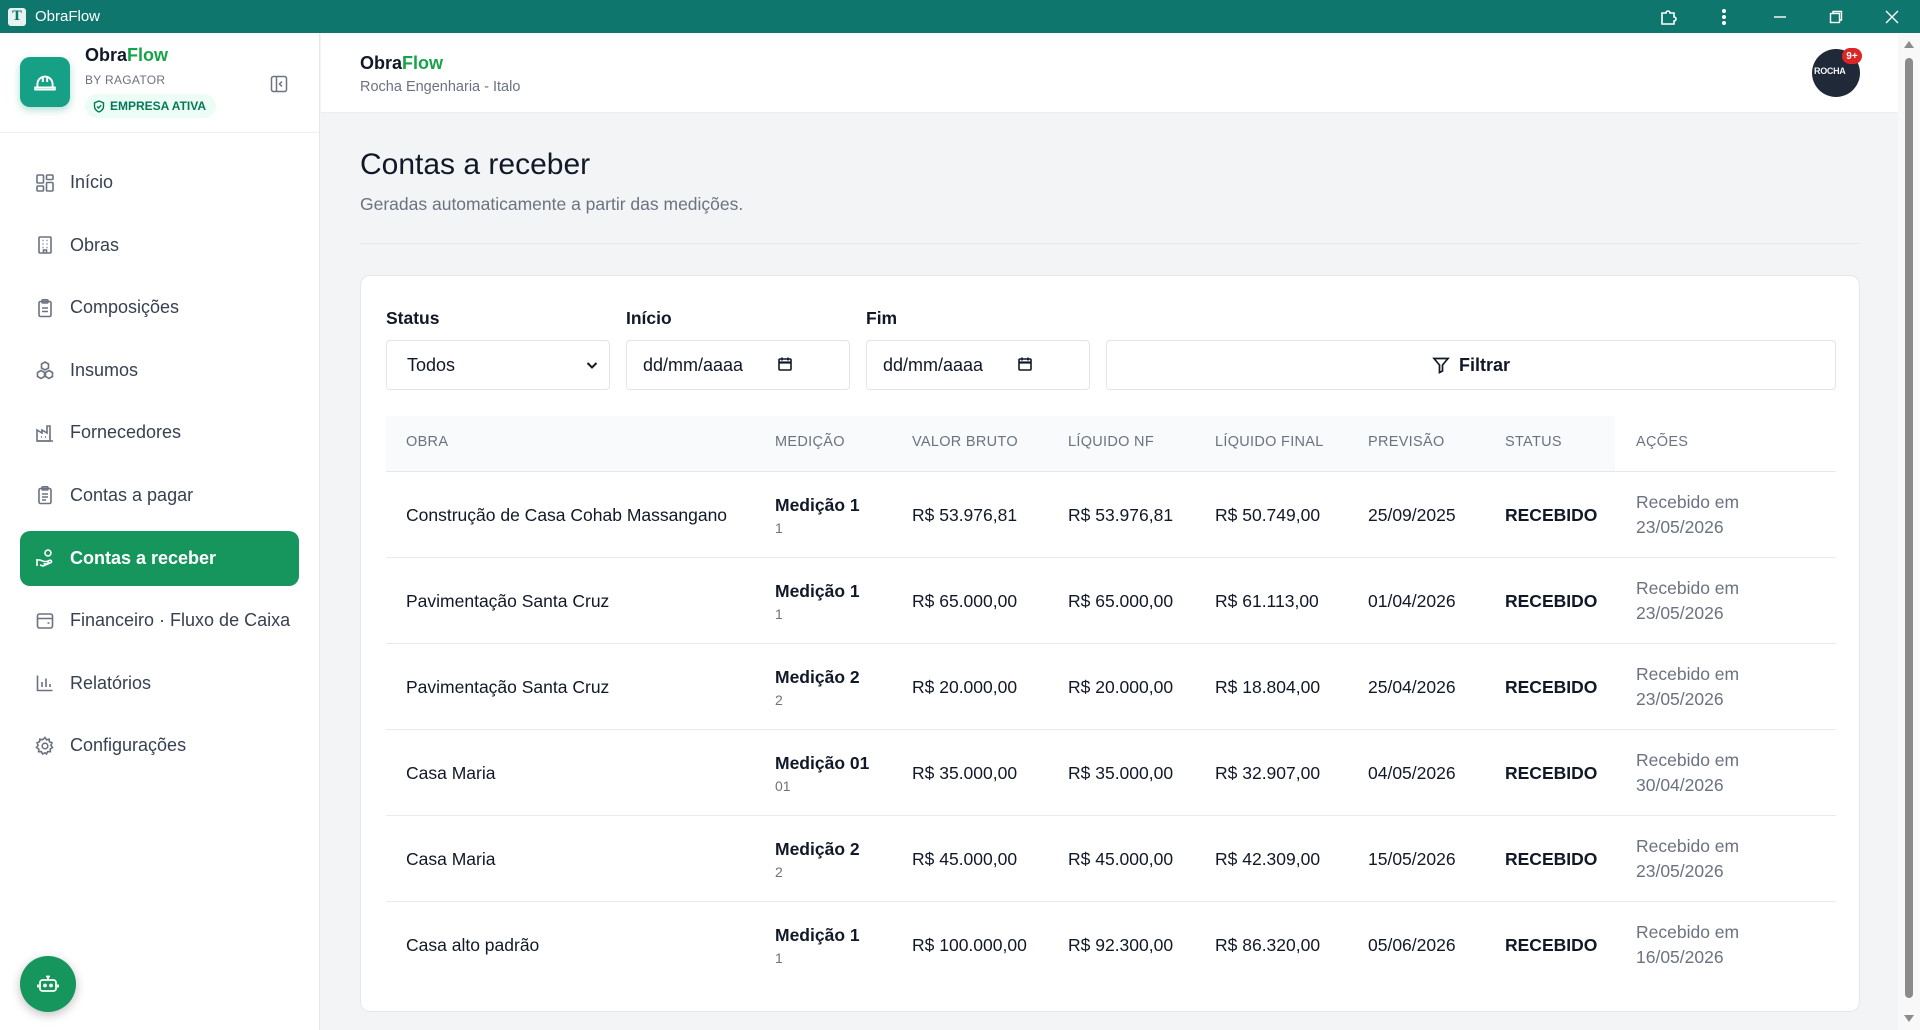 Image resolution: width=1920 pixels, height=1030 pixels. I want to click on avatar-text: ROCHA, so click(1830, 71).